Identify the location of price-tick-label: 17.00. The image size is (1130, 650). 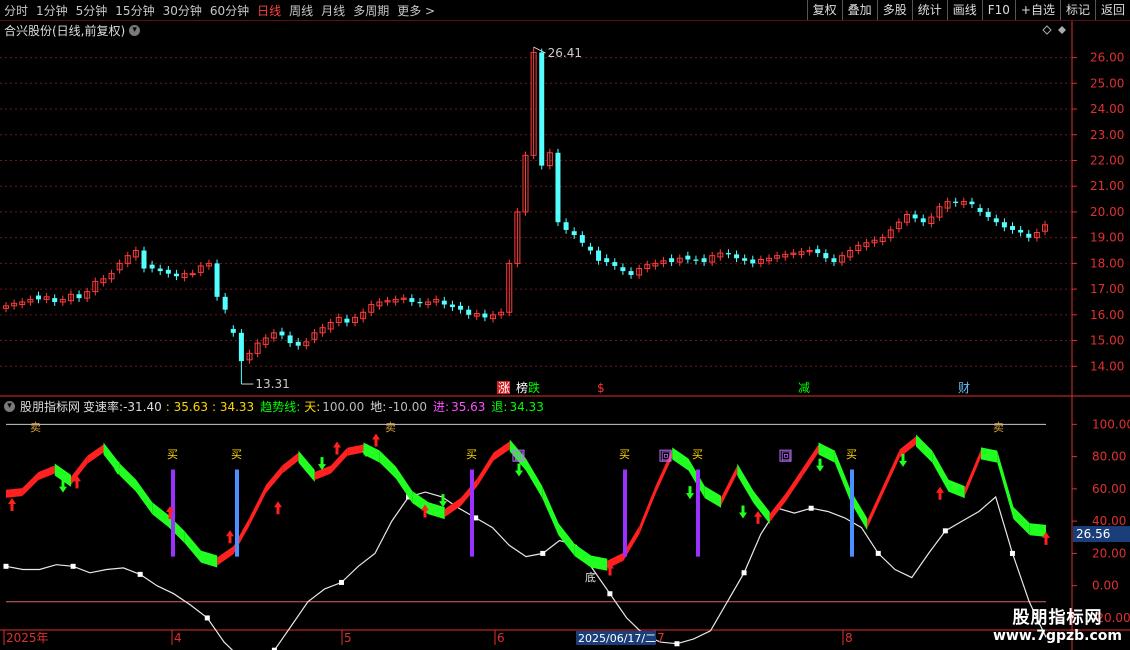
(1107, 289).